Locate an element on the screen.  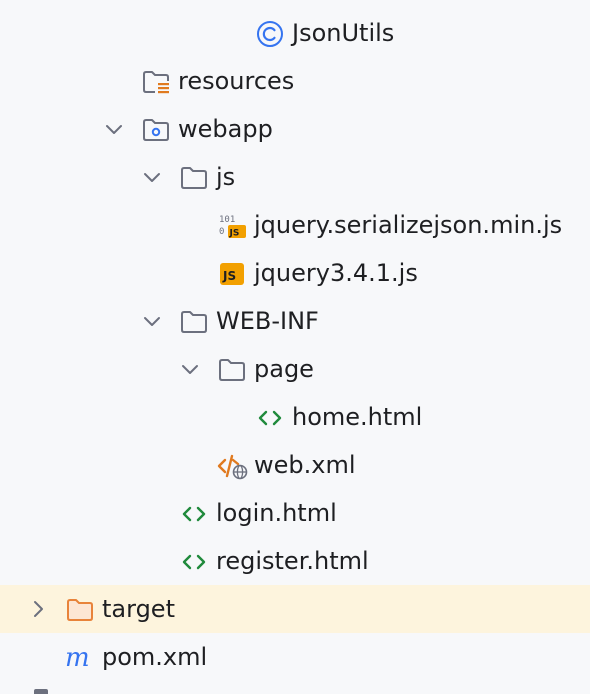
tree-item-jquery-serializejson: 101 0 JS jquery.serializejson.min.js is located at coordinates (295, 225).